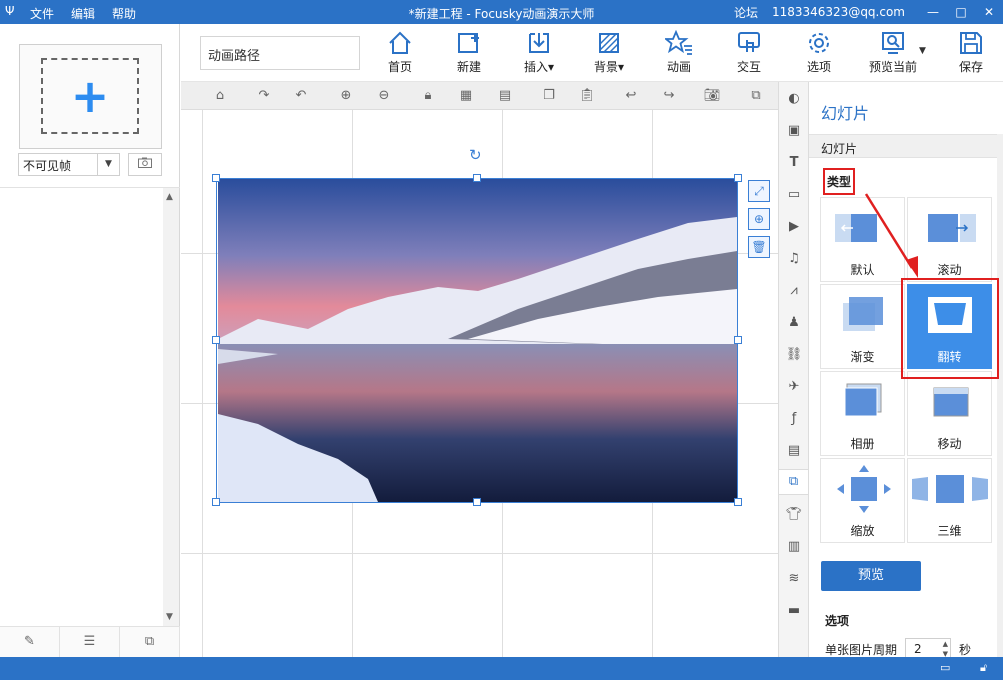 Image resolution: width=1003 pixels, height=680 pixels. I want to click on copy-icon: ❐, so click(549, 96).